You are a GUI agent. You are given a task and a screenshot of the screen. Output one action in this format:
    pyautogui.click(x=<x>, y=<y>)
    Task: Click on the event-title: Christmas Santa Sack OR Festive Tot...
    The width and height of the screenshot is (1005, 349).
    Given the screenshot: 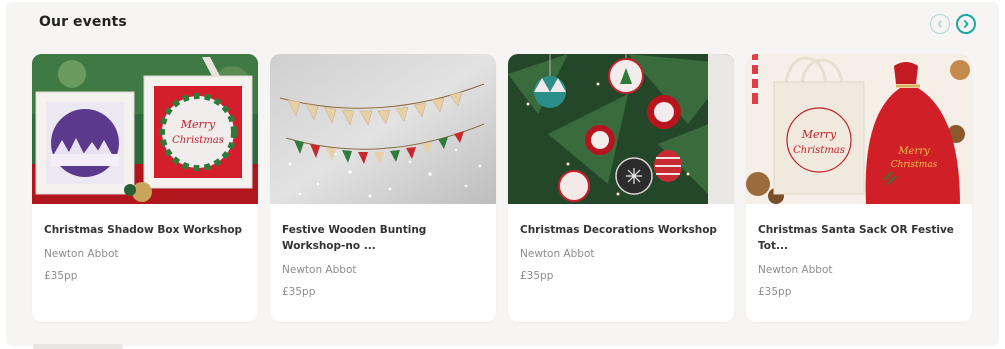 What is the action you would take?
    pyautogui.click(x=860, y=238)
    